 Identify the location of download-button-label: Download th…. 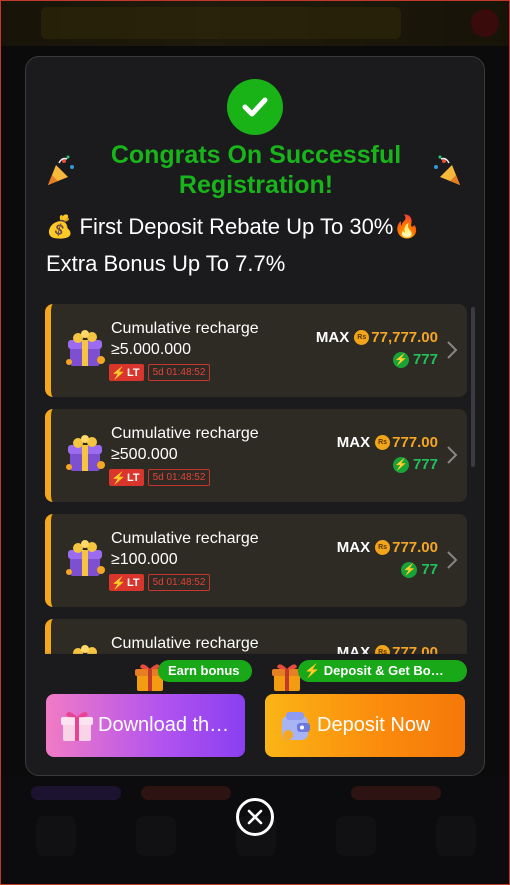
(164, 725).